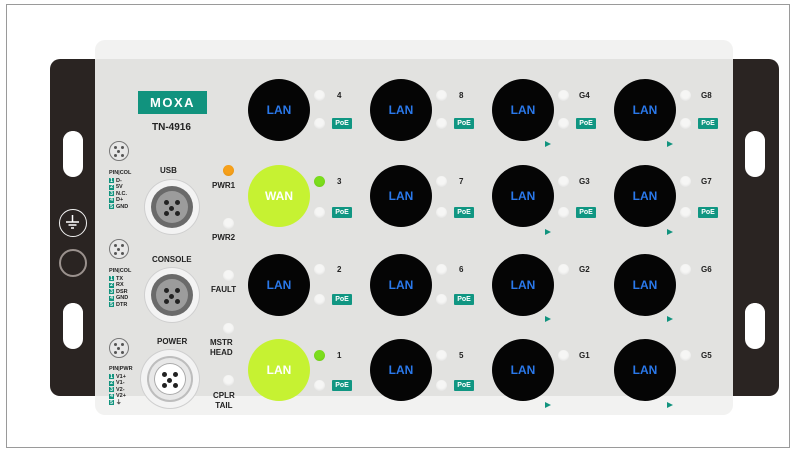  I want to click on port-6-poe-badge: PoE, so click(464, 299).